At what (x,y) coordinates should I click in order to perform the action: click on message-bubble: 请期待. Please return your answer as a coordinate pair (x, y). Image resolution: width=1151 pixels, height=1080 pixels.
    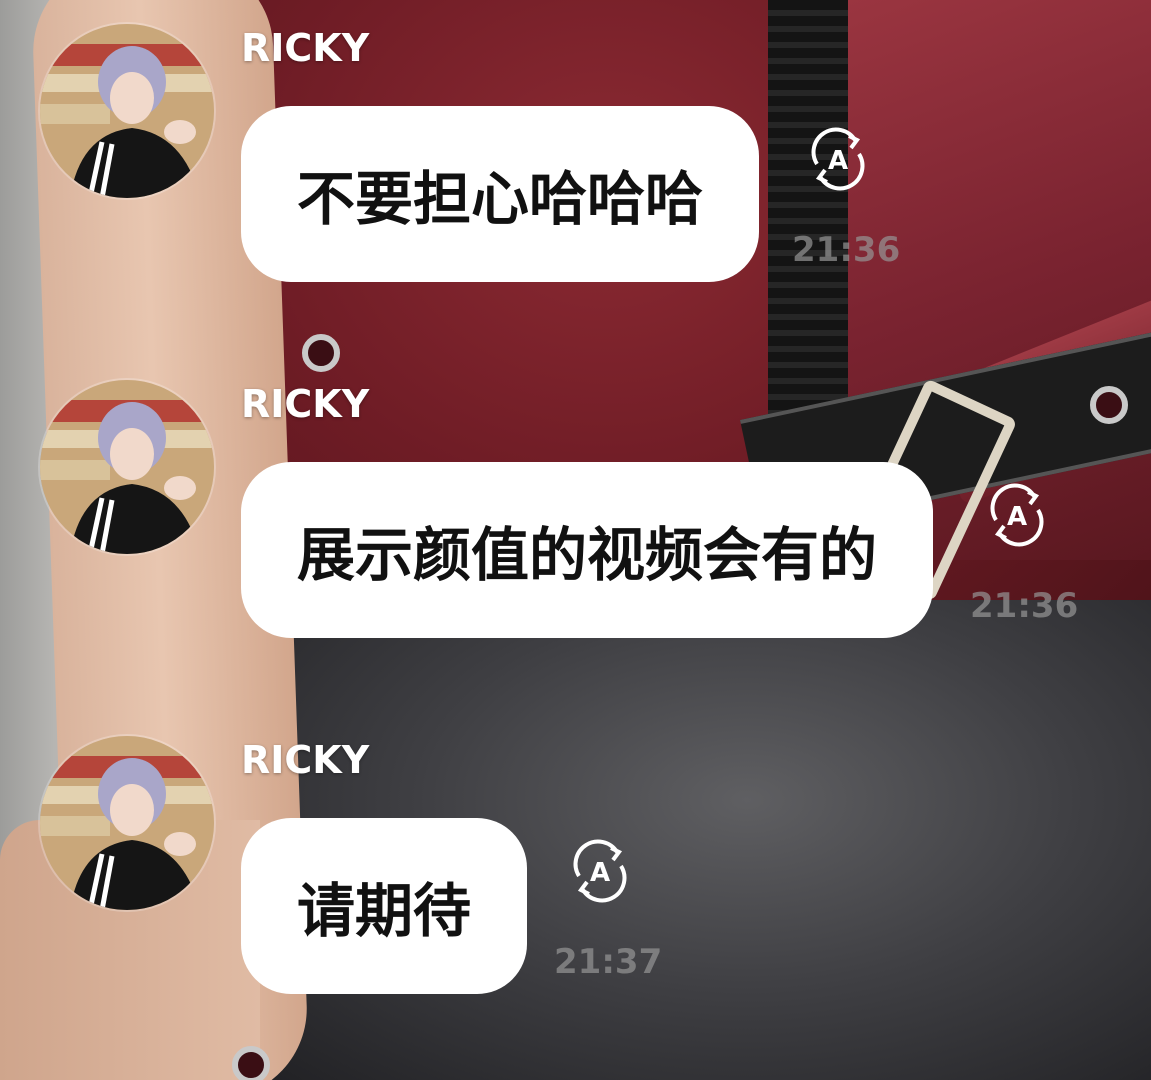
    Looking at the image, I should click on (384, 906).